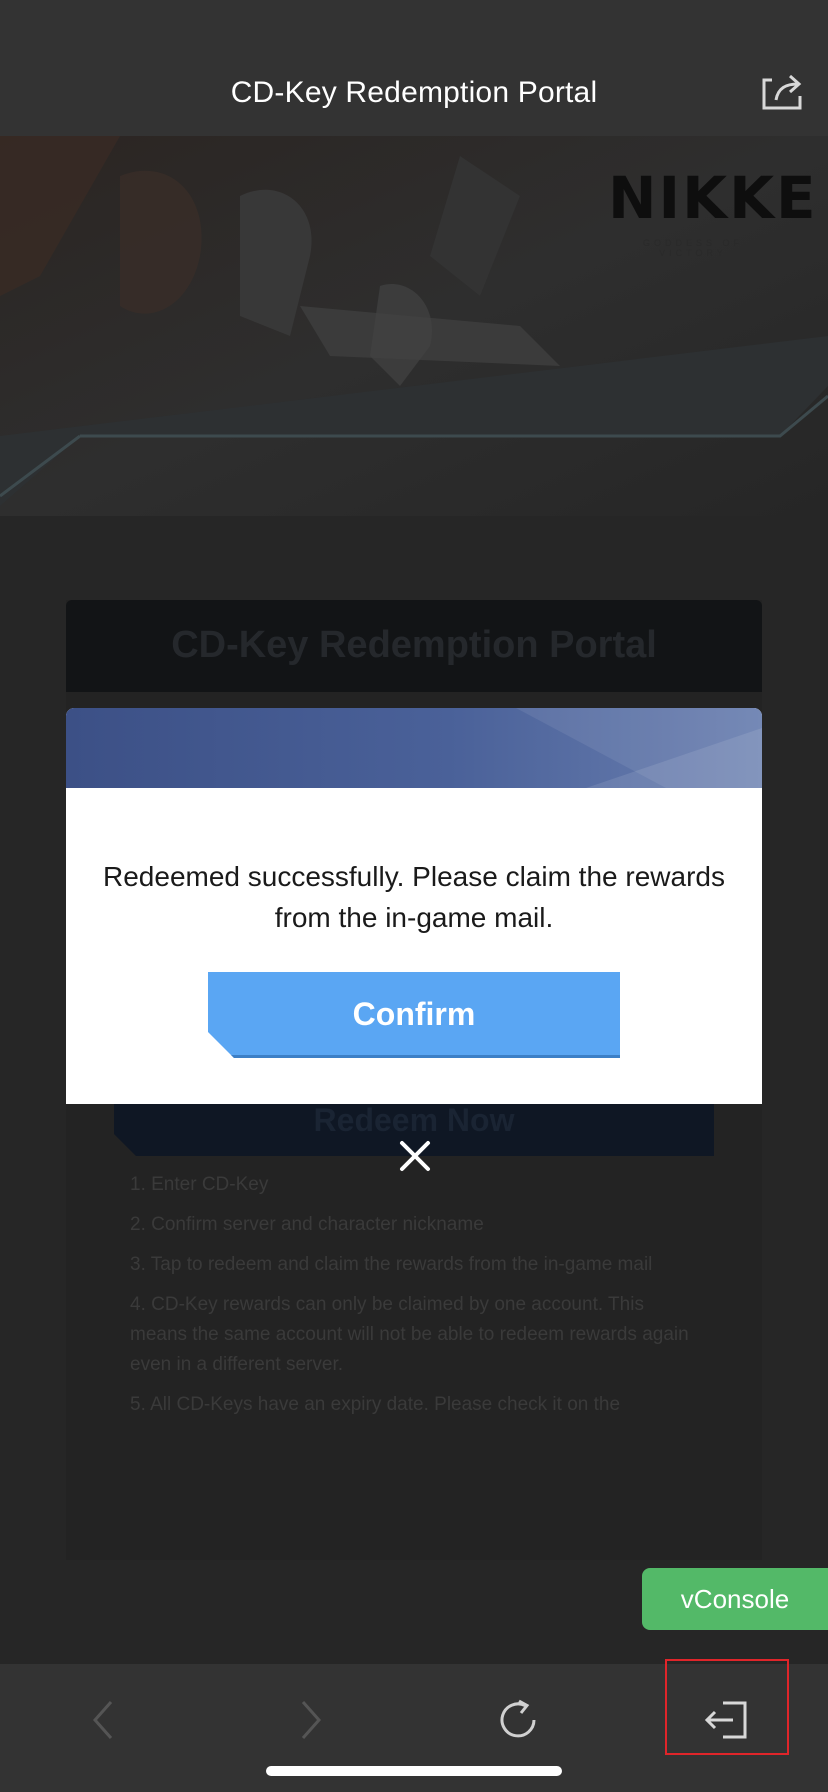 This screenshot has width=828, height=1792. What do you see at coordinates (713, 198) in the screenshot?
I see `nikke-logo: NIKKE` at bounding box center [713, 198].